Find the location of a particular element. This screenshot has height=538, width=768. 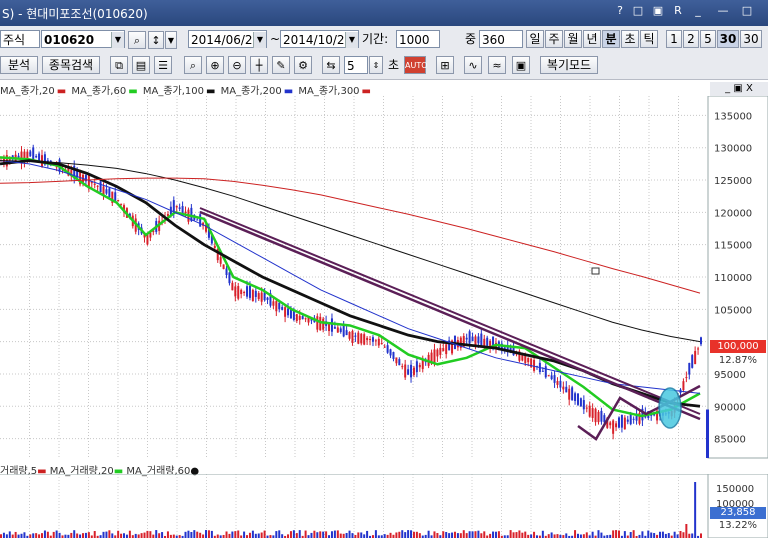

refresh-icon: R is located at coordinates (678, 12).